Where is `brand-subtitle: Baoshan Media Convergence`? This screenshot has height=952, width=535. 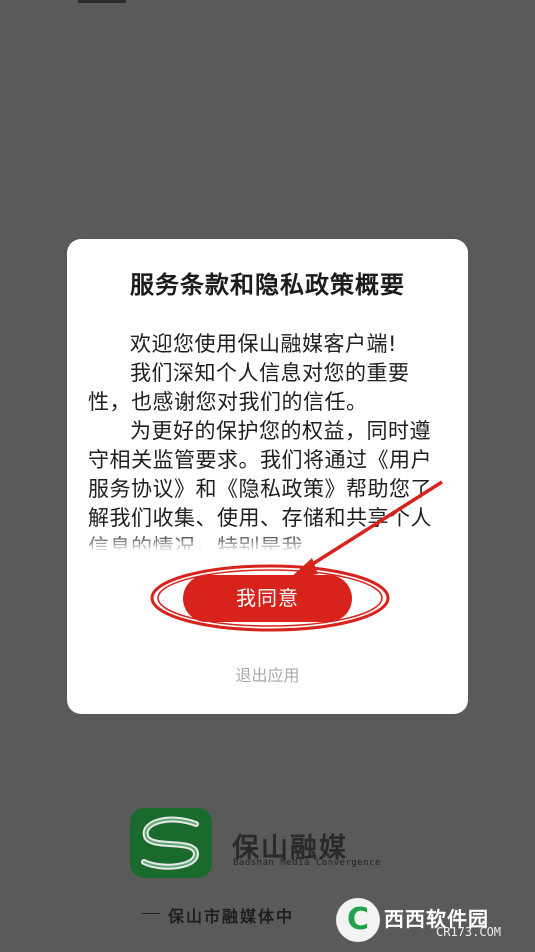 brand-subtitle: Baoshan Media Convergence is located at coordinates (307, 863).